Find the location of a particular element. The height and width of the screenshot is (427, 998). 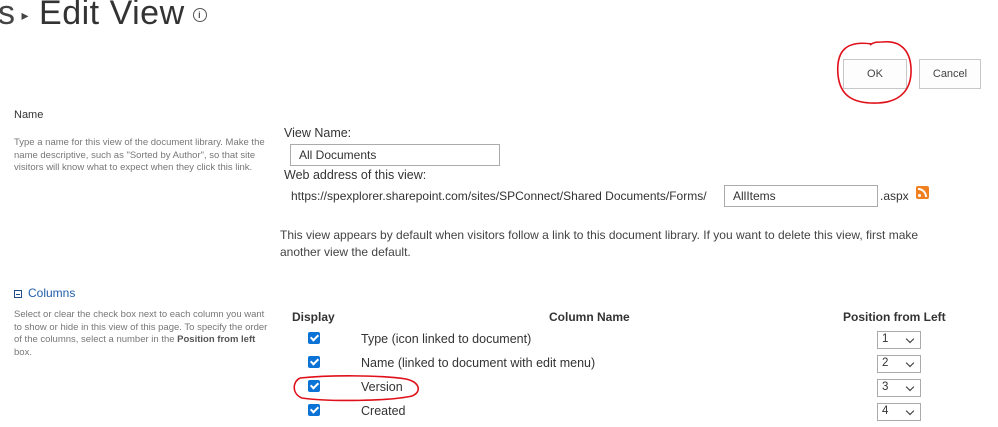

collapse-icon is located at coordinates (18, 294).